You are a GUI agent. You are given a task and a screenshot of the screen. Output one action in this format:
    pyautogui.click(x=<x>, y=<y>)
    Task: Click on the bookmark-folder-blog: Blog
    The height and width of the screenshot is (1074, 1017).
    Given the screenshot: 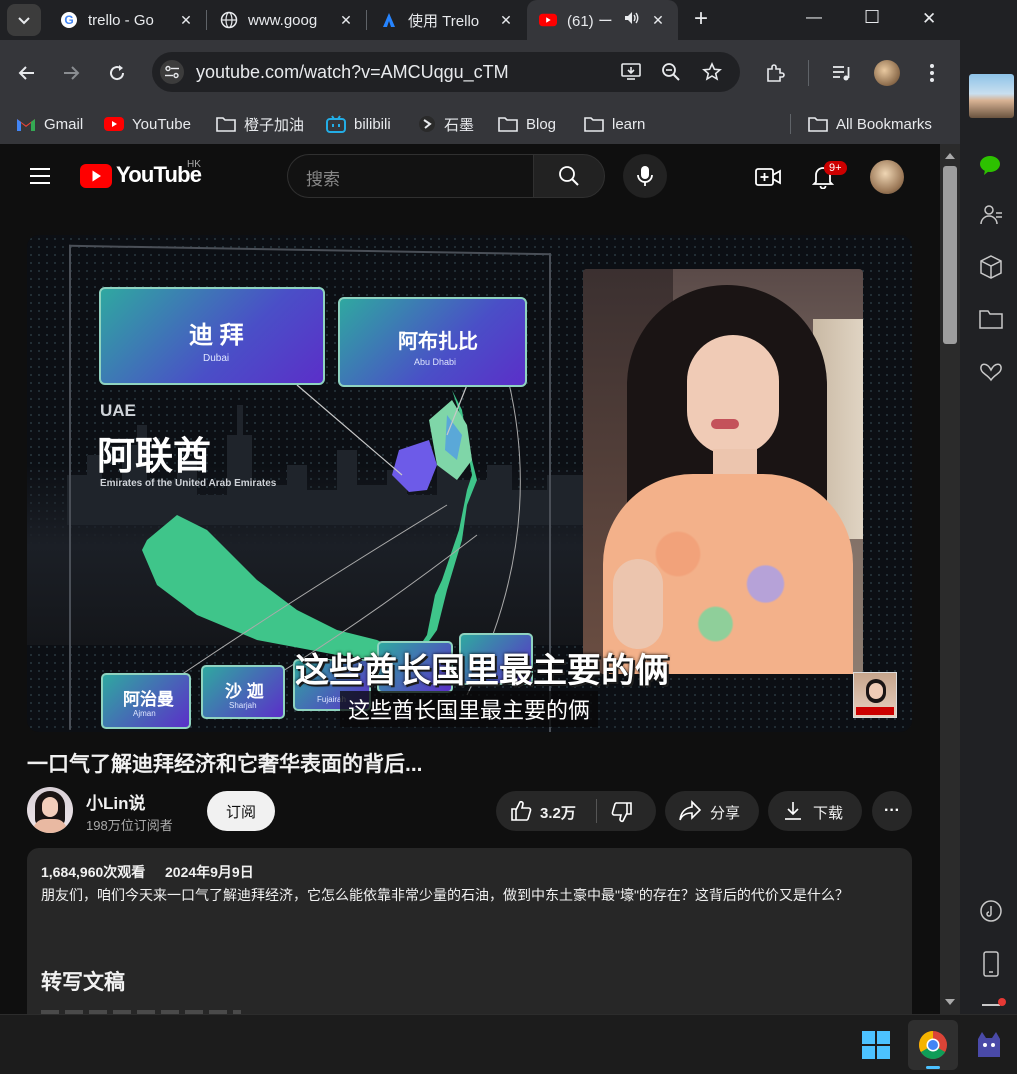 What is the action you would take?
    pyautogui.click(x=527, y=124)
    